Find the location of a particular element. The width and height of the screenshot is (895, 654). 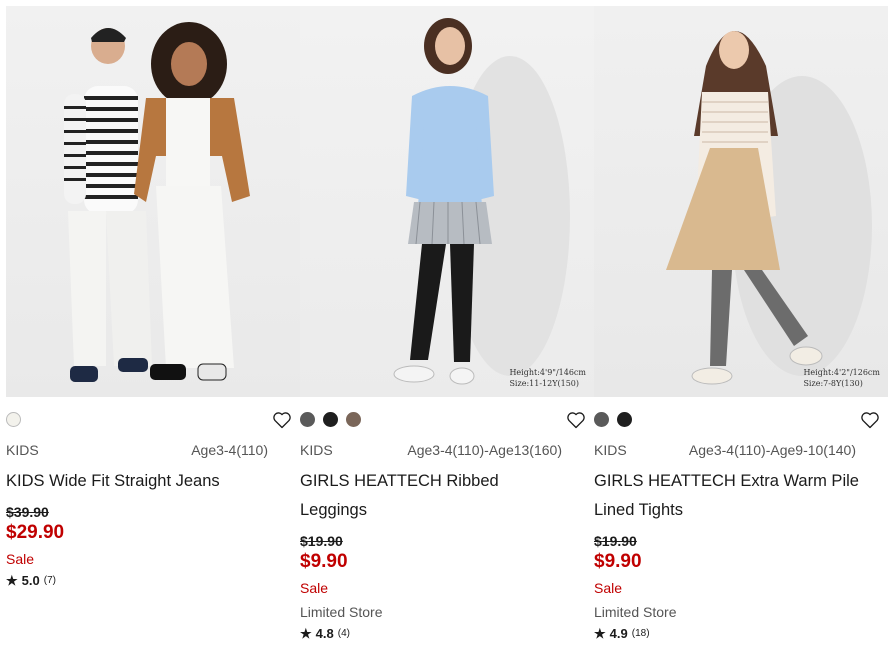

product-meta: KIDS Age3-4(110)-Age9-10(140) is located at coordinates (725, 450).